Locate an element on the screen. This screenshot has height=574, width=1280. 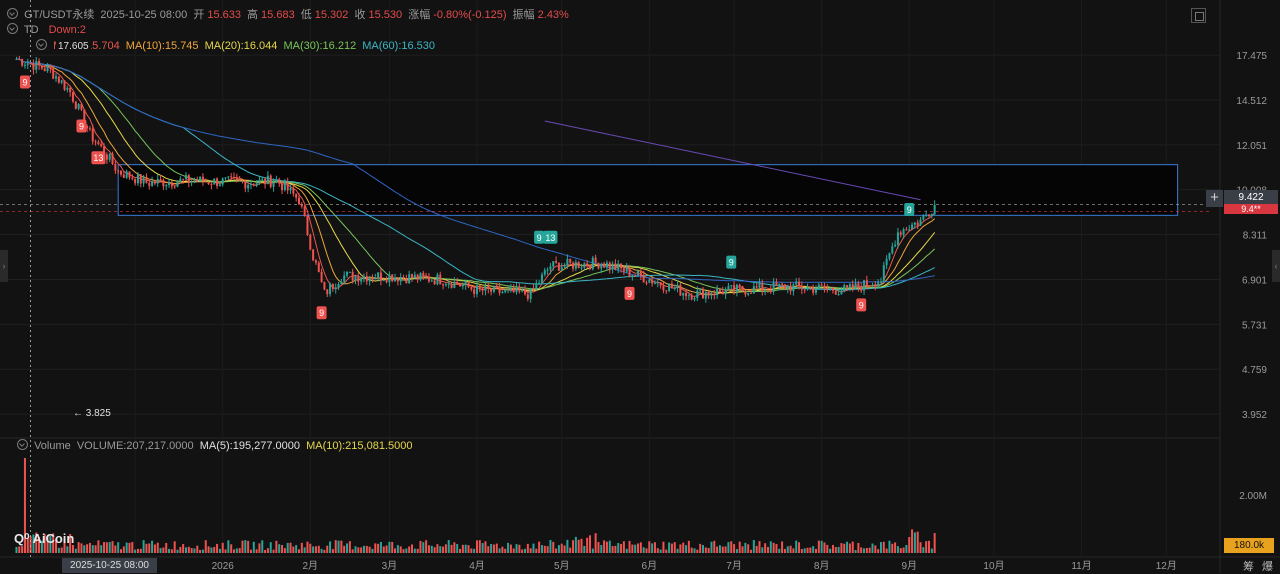
collapse-icon is located at coordinates (12, 13).